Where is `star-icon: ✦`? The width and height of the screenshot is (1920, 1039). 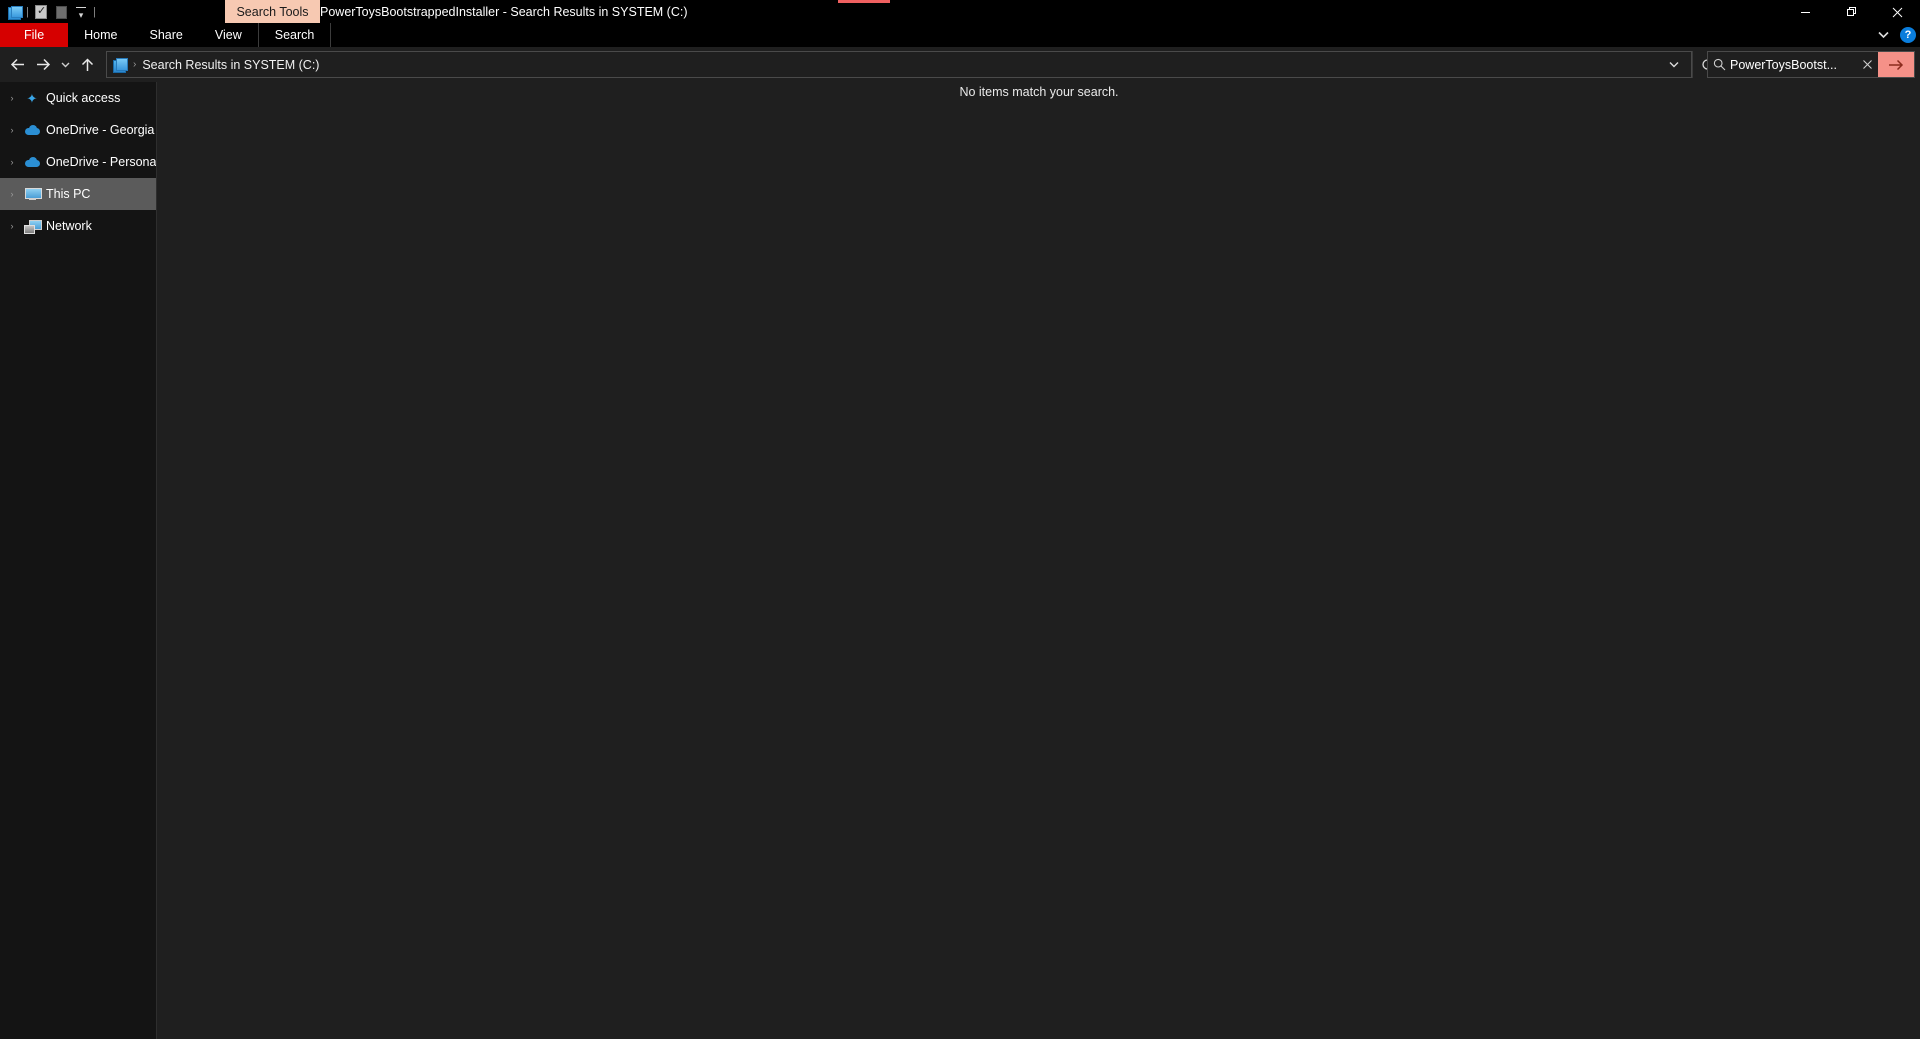
star-icon: ✦ is located at coordinates (32, 98).